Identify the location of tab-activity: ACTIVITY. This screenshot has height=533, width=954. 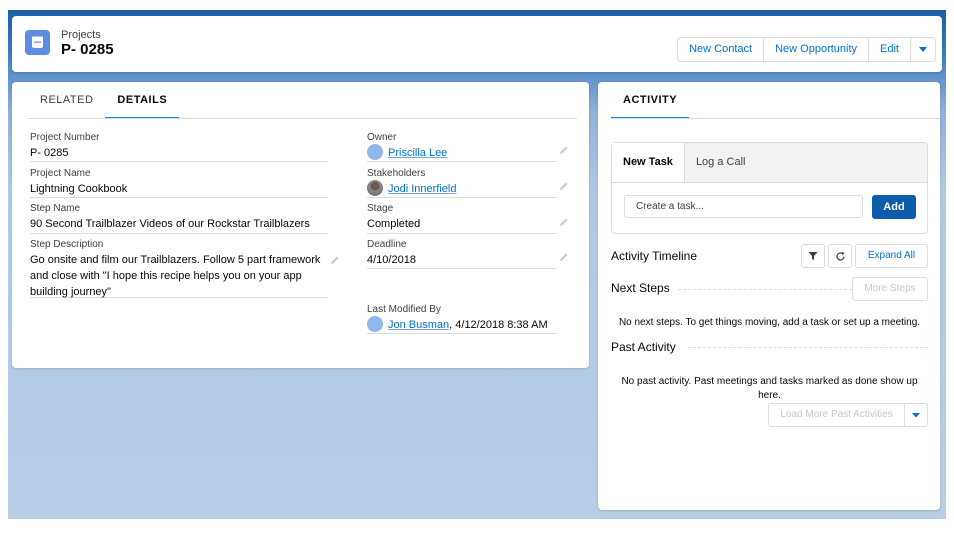
(650, 100).